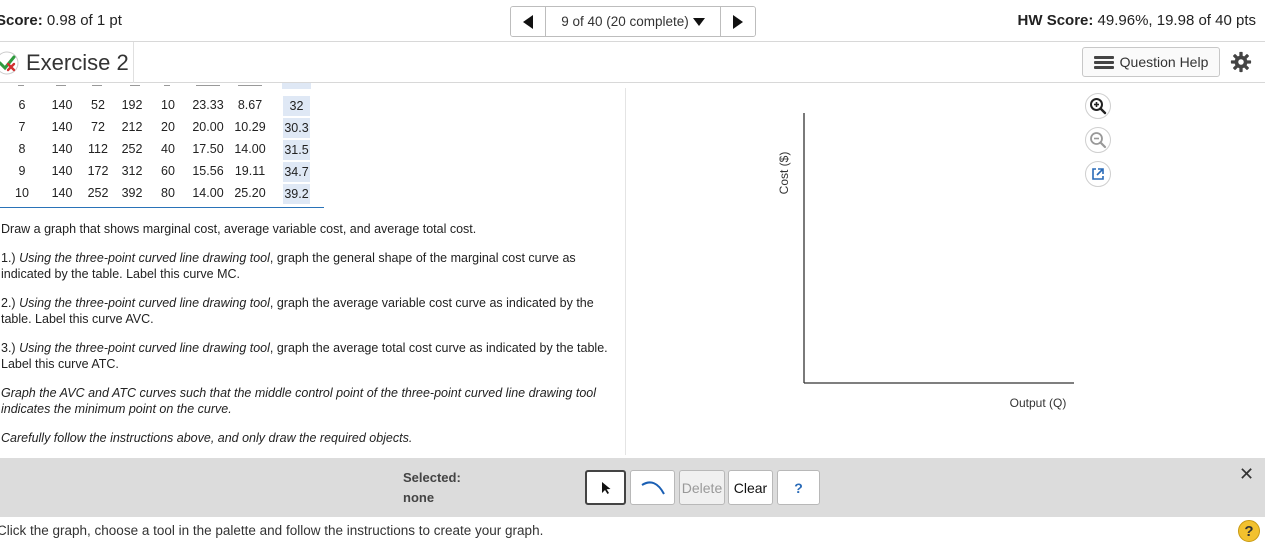  Describe the element at coordinates (168, 127) in the screenshot. I see `table-cell: 20` at that location.